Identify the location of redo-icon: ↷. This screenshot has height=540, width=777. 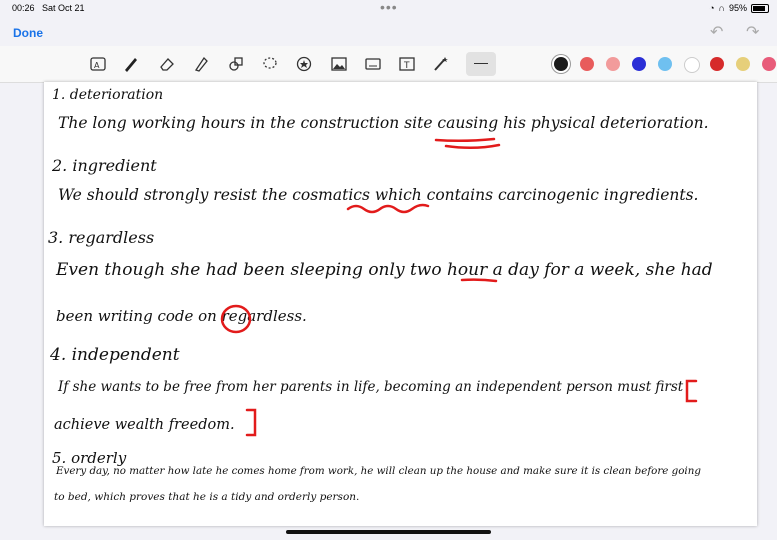
(752, 32).